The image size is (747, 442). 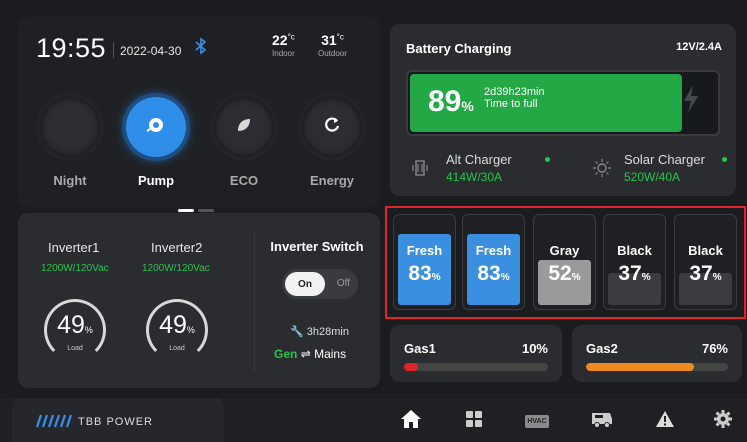 I want to click on mode-label-eco: ECO, so click(x=244, y=180).